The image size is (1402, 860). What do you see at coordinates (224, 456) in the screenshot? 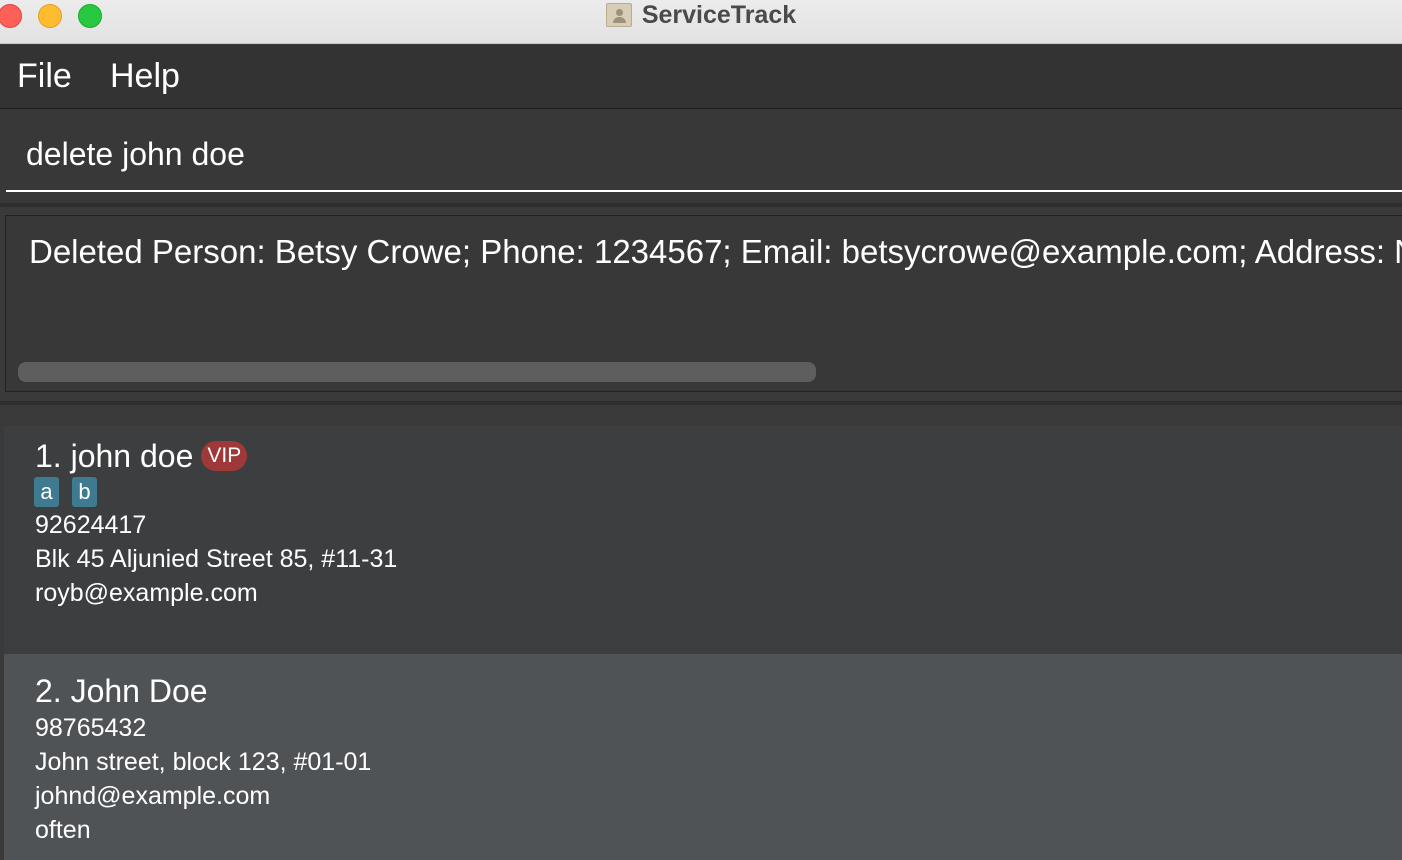
I see `vip-badge: VIP` at bounding box center [224, 456].